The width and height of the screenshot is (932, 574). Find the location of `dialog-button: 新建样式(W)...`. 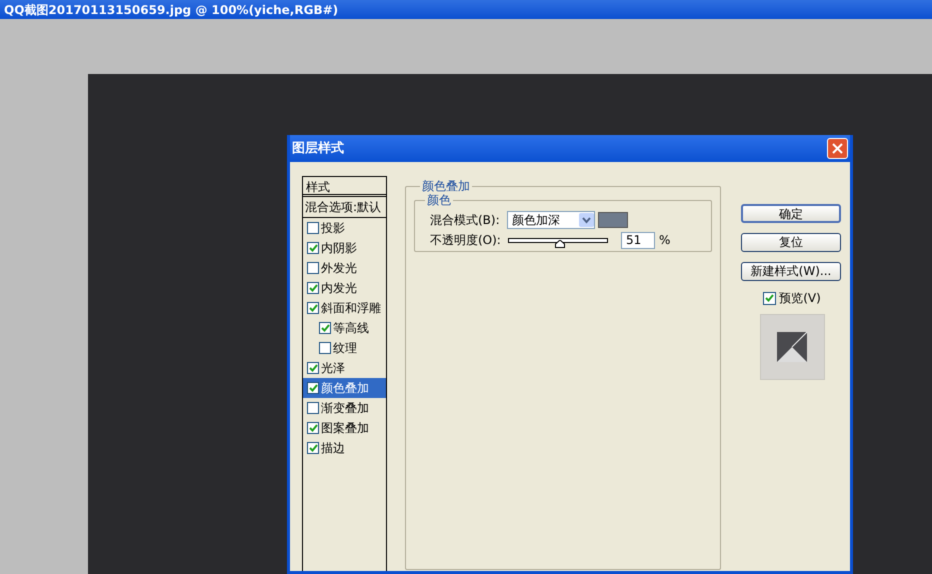

dialog-button: 新建样式(W)... is located at coordinates (791, 271).